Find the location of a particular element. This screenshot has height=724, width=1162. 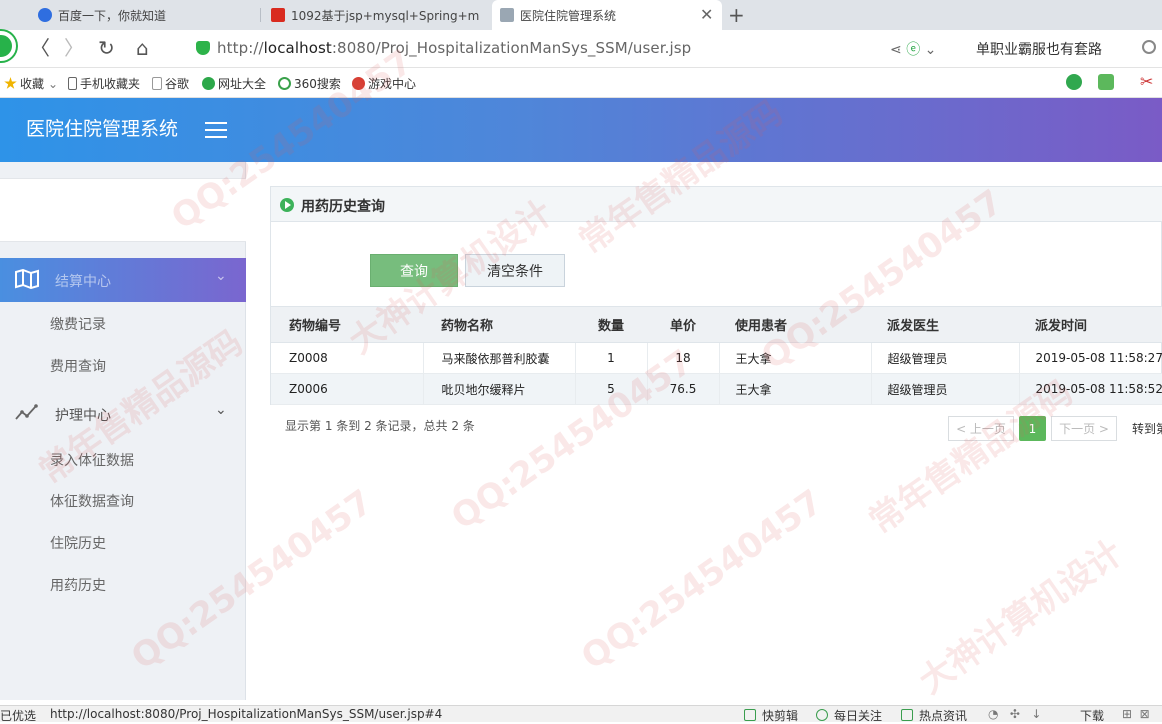

menu-group-label: 护理中心 is located at coordinates (83, 416).